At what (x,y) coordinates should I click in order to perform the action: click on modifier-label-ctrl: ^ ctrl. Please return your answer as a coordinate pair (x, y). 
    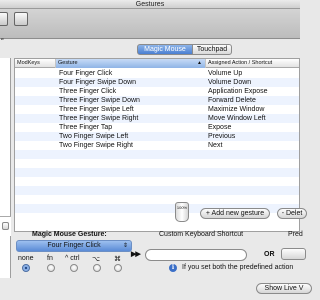
    Looking at the image, I should click on (72, 258).